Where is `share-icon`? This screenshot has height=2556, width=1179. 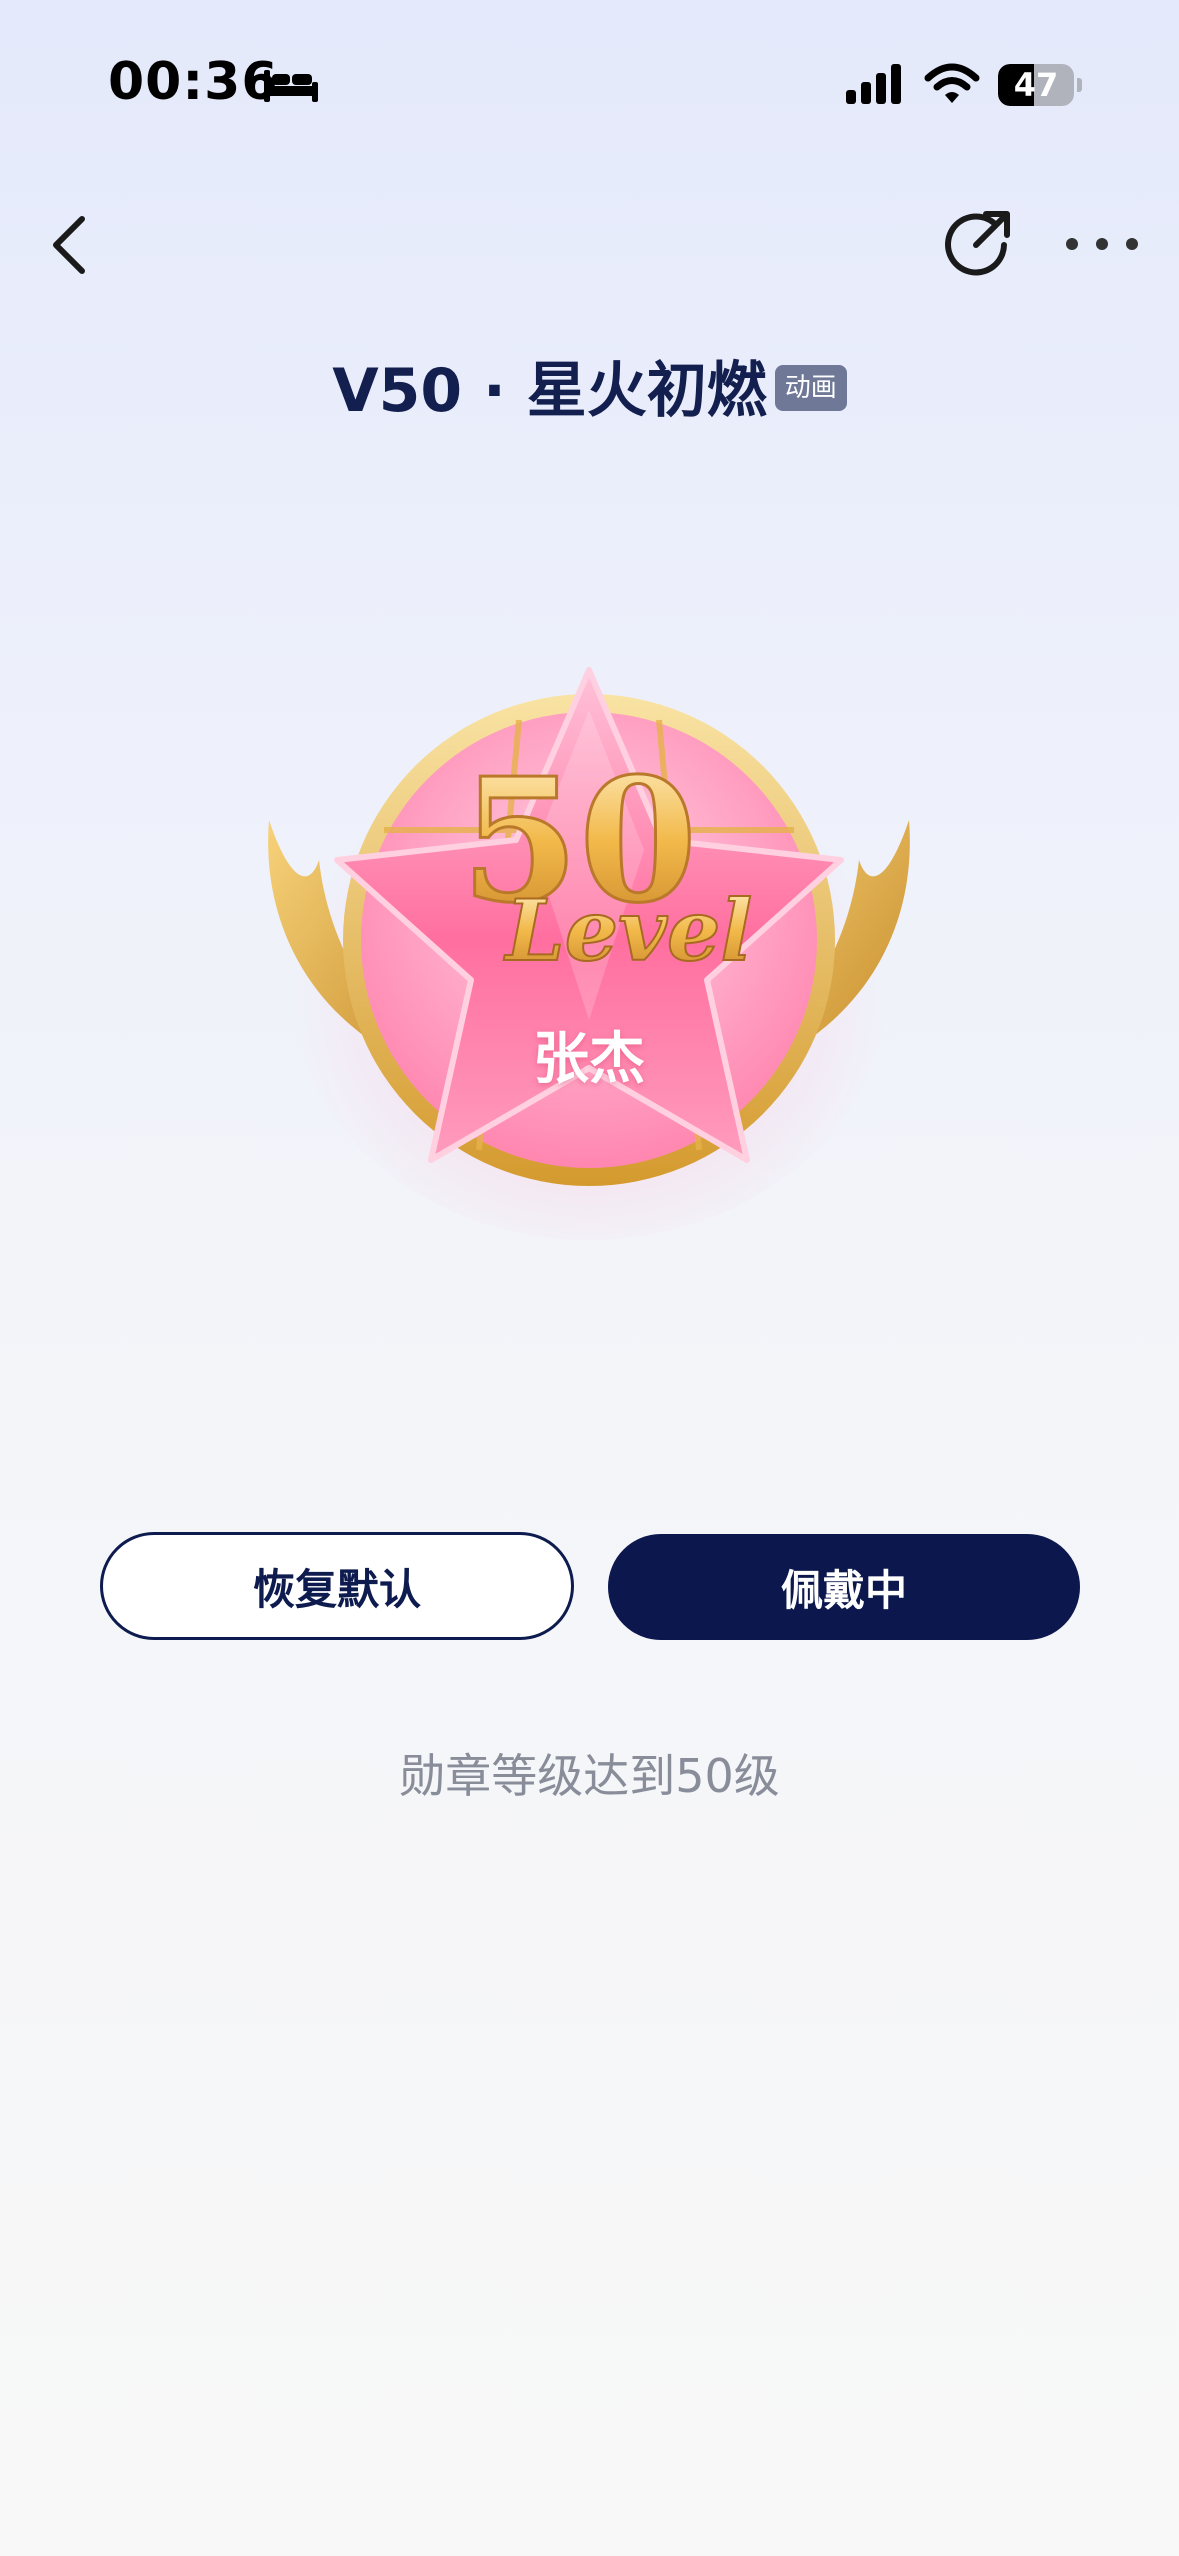 share-icon is located at coordinates (978, 243).